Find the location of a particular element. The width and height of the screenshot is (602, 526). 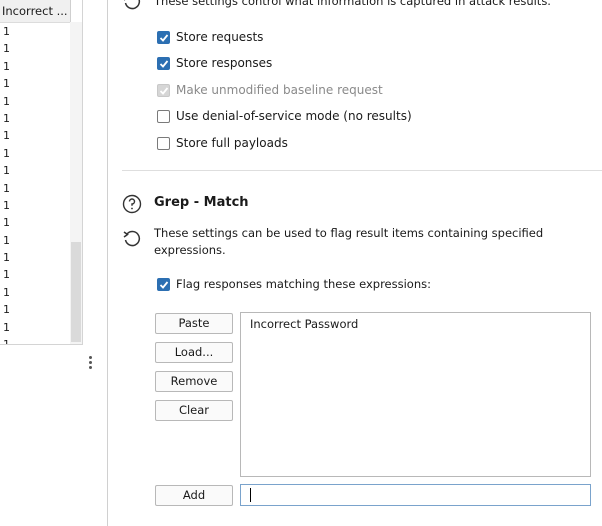

add-button: Add is located at coordinates (194, 495).